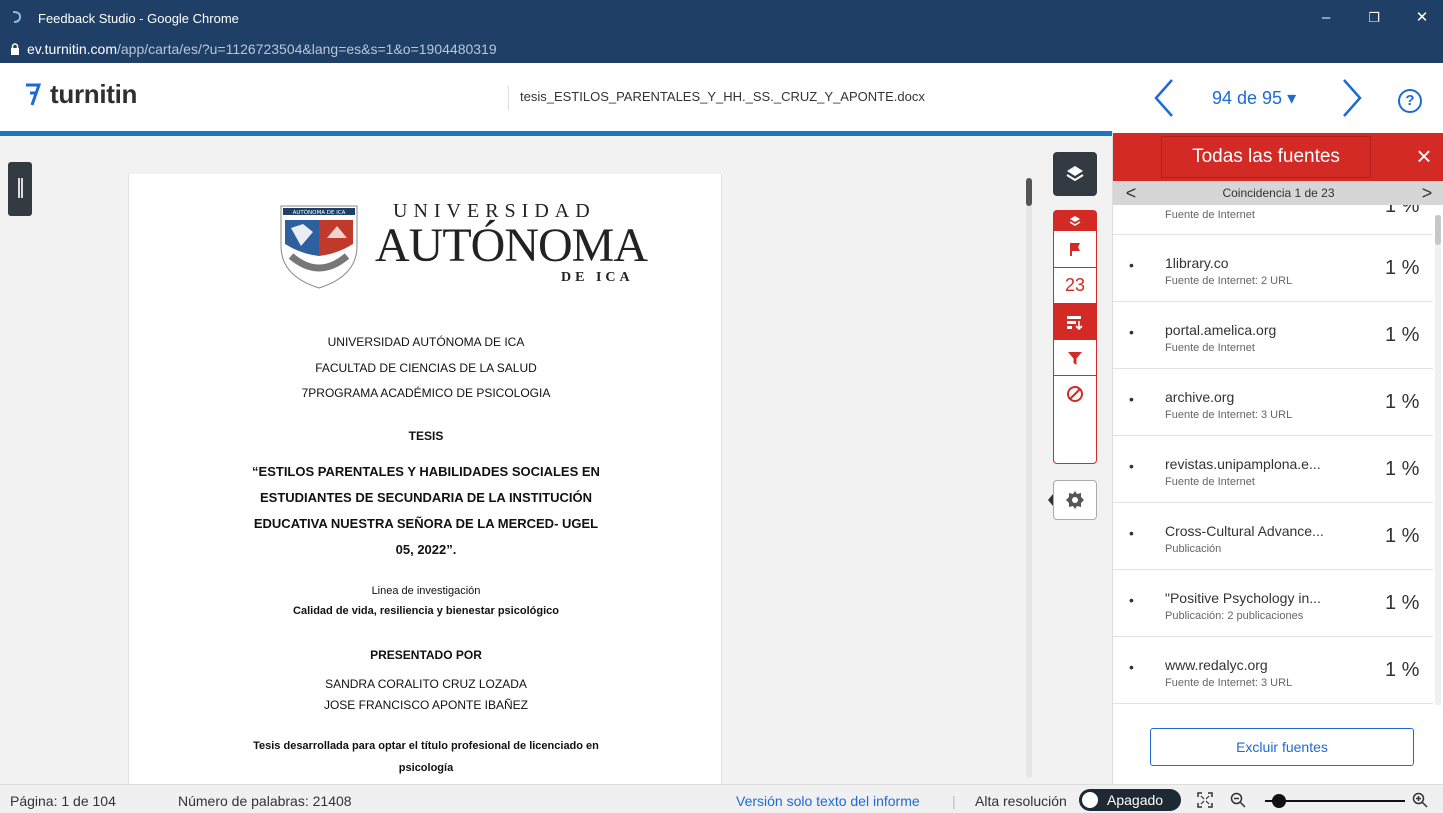  Describe the element at coordinates (1438, 230) in the screenshot. I see `sources-scrollbar-thumb` at that location.